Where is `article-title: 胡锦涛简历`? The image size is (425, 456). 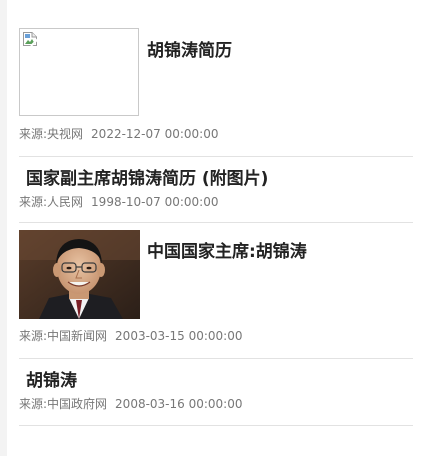 article-title: 胡锦涛简历 is located at coordinates (189, 48).